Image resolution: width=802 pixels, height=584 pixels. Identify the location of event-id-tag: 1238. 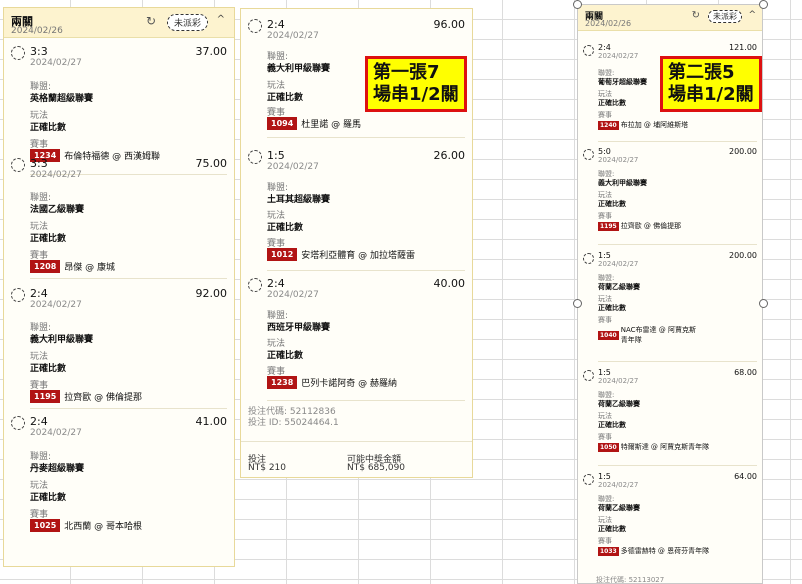
(282, 382).